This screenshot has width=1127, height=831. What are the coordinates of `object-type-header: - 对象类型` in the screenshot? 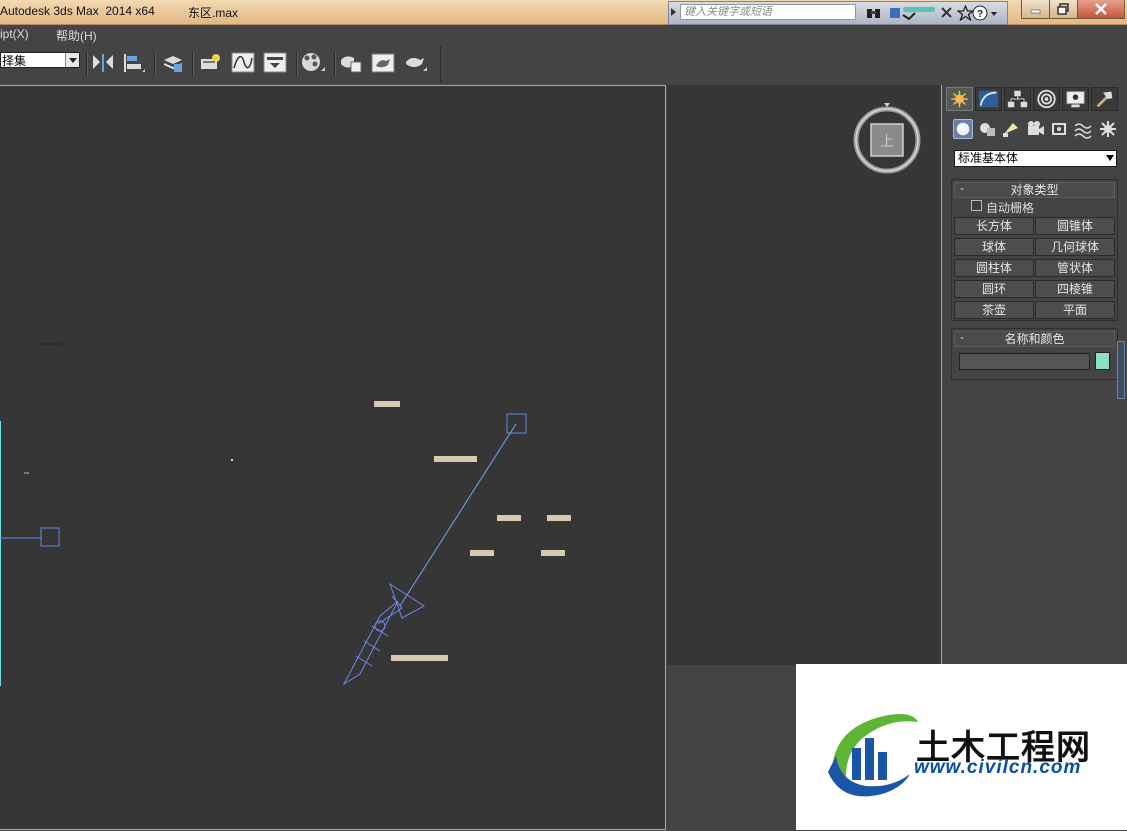 It's located at (1034, 189).